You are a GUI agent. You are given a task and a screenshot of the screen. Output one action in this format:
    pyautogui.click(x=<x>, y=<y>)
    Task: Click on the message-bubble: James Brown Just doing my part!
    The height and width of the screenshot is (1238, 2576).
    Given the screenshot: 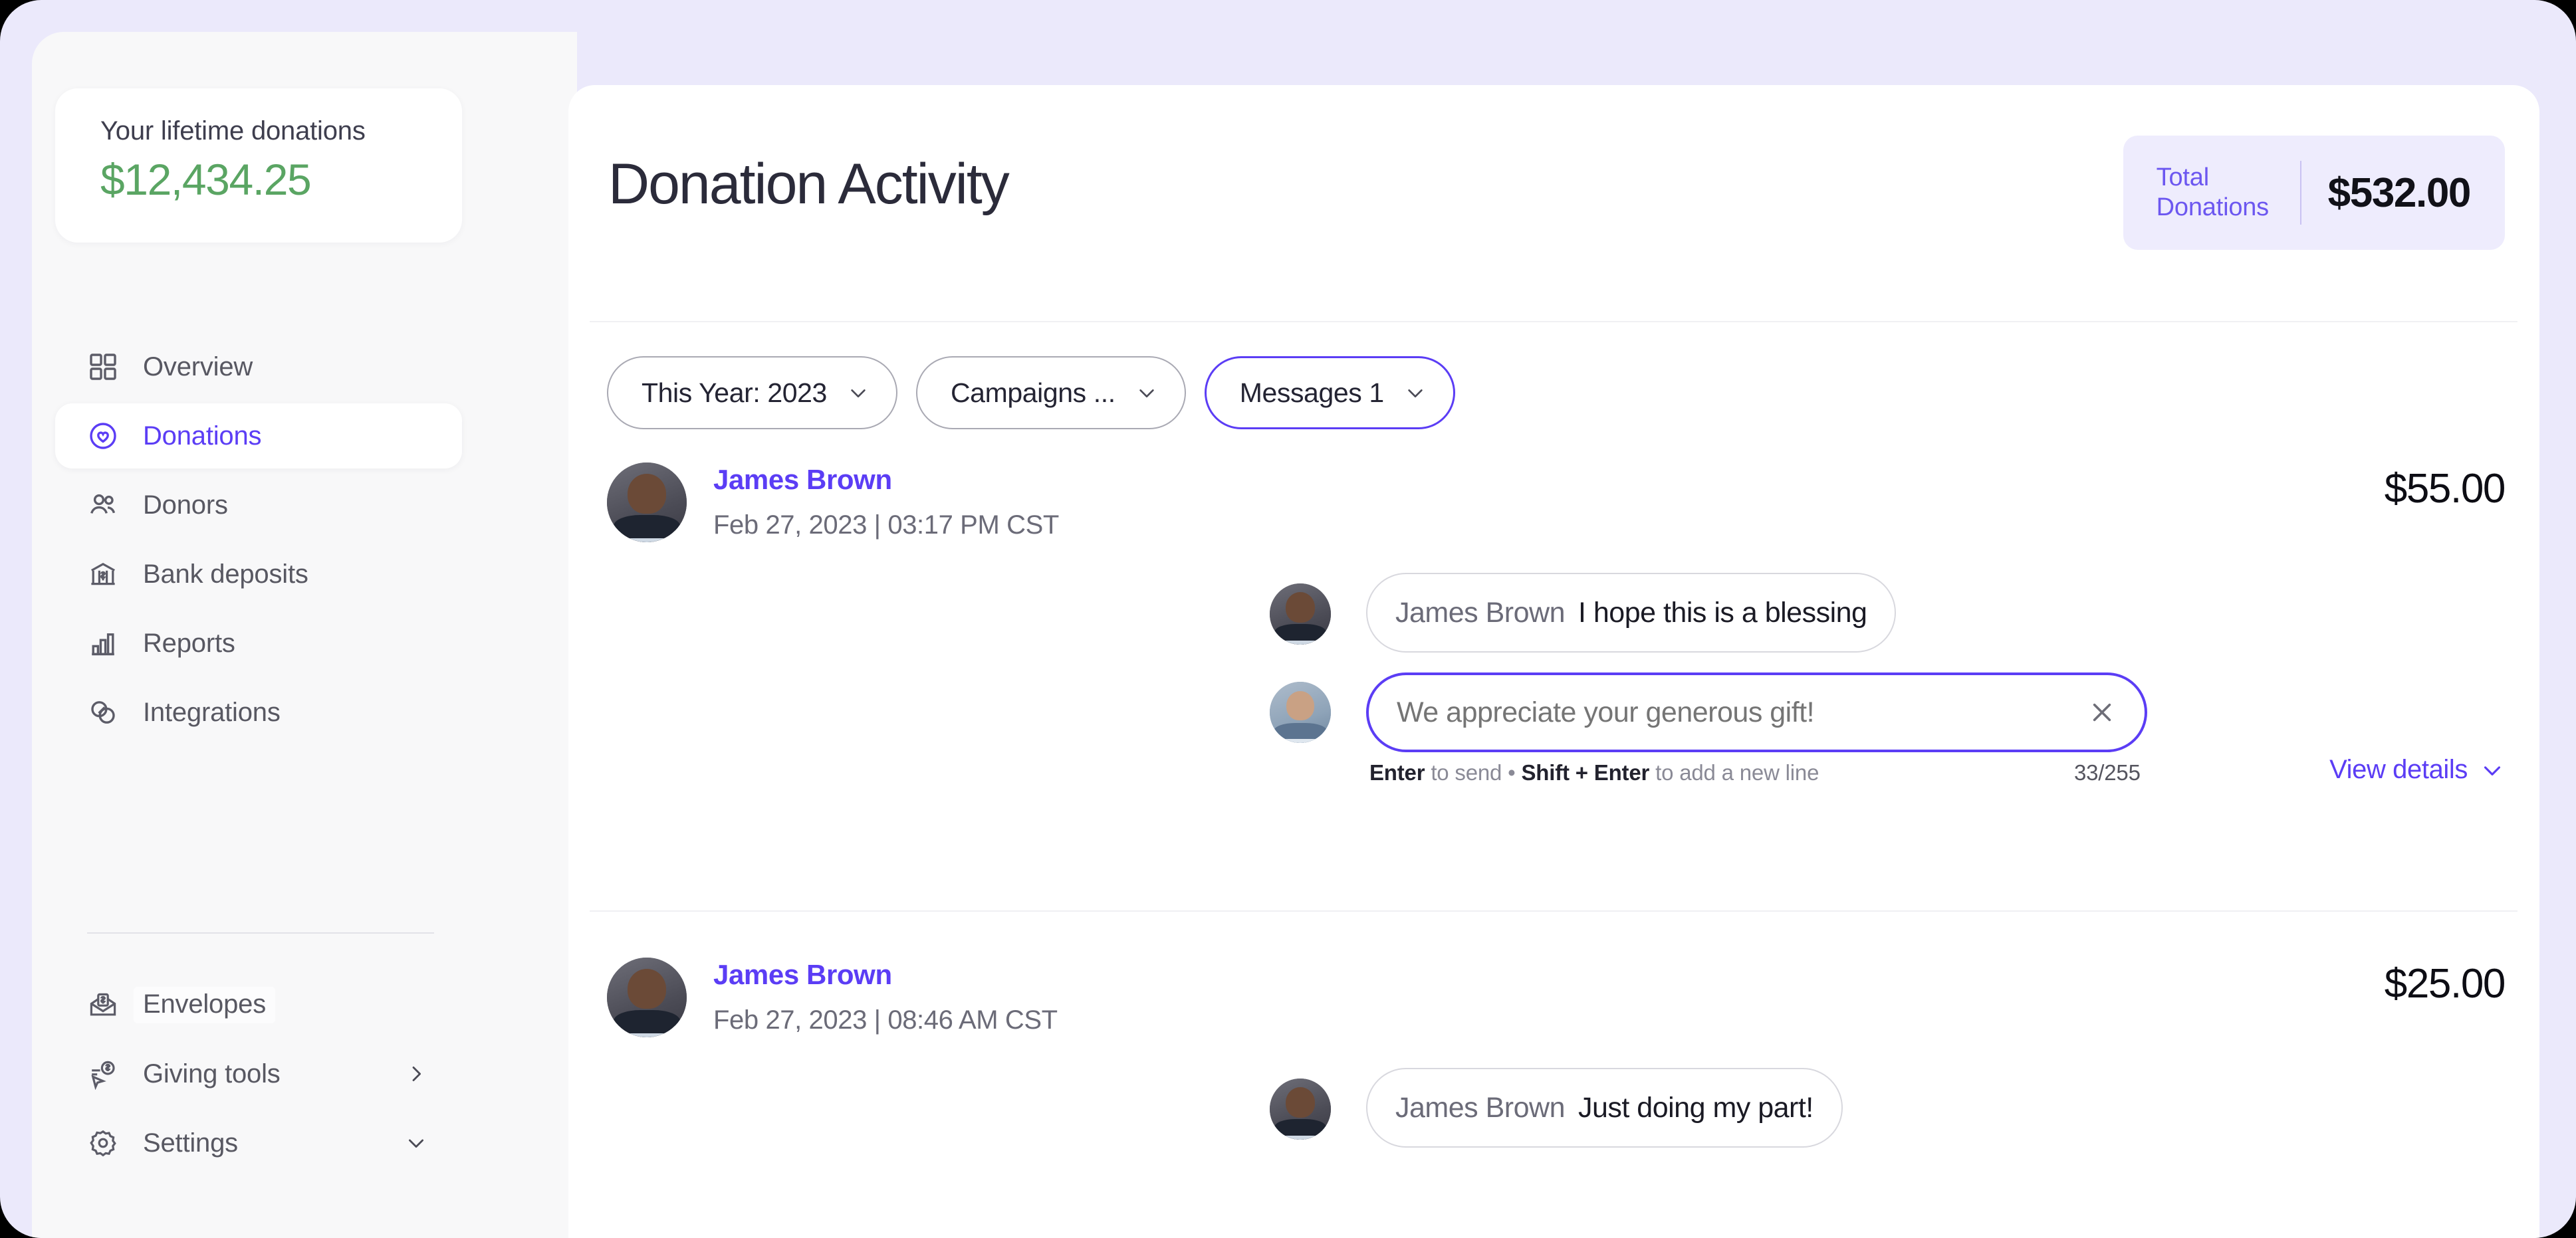 What is the action you would take?
    pyautogui.click(x=1604, y=1108)
    